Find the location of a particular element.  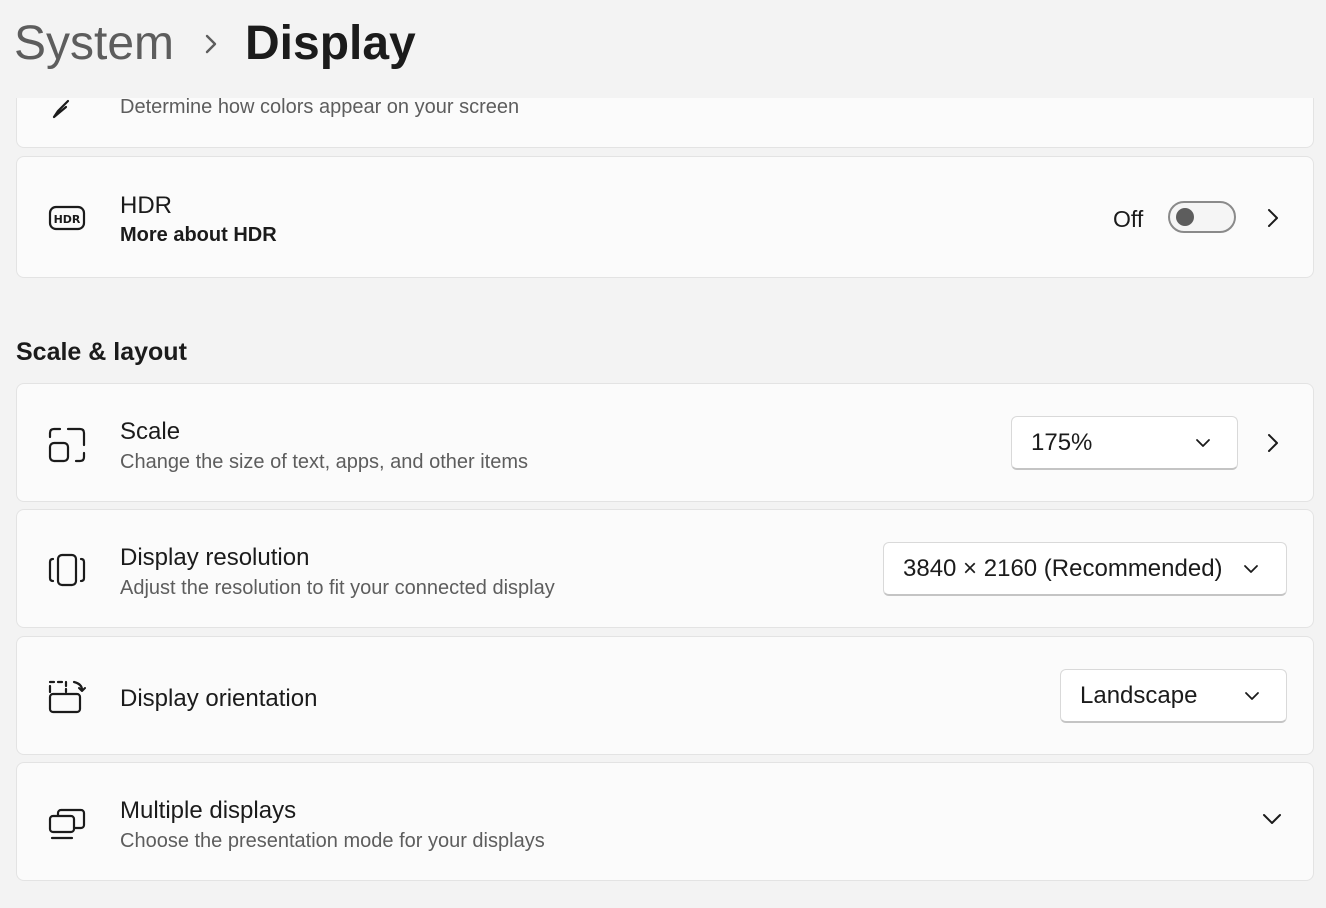

hdr-icon: HDR is located at coordinates (67, 218).